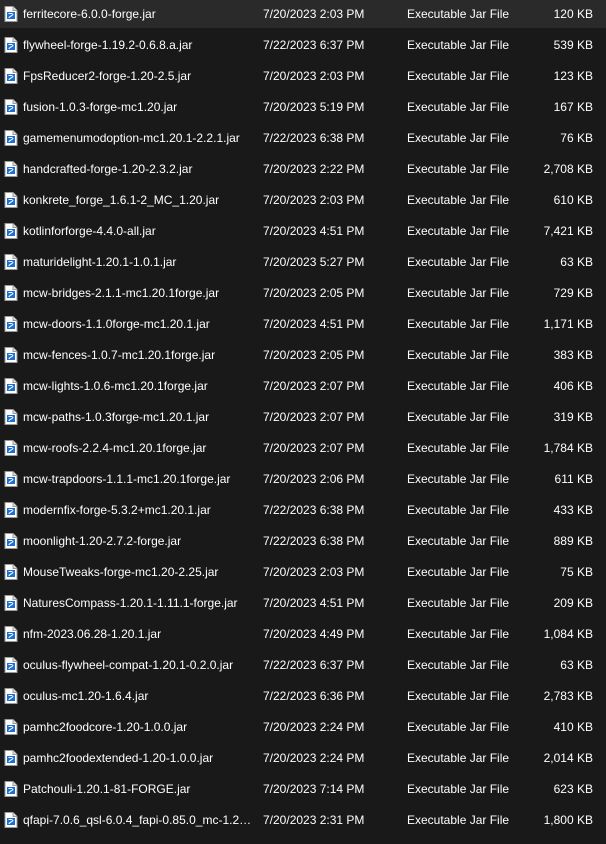 This screenshot has width=606, height=844. Describe the element at coordinates (314, 479) in the screenshot. I see `file-date-modified: 7/20/2023 2:06 PM` at that location.